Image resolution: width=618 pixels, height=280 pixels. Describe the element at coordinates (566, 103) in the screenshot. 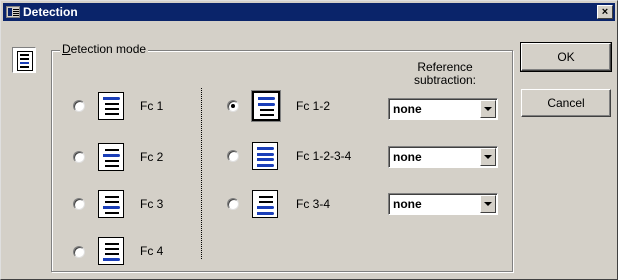

I see `cancel-button: Cancel` at that location.